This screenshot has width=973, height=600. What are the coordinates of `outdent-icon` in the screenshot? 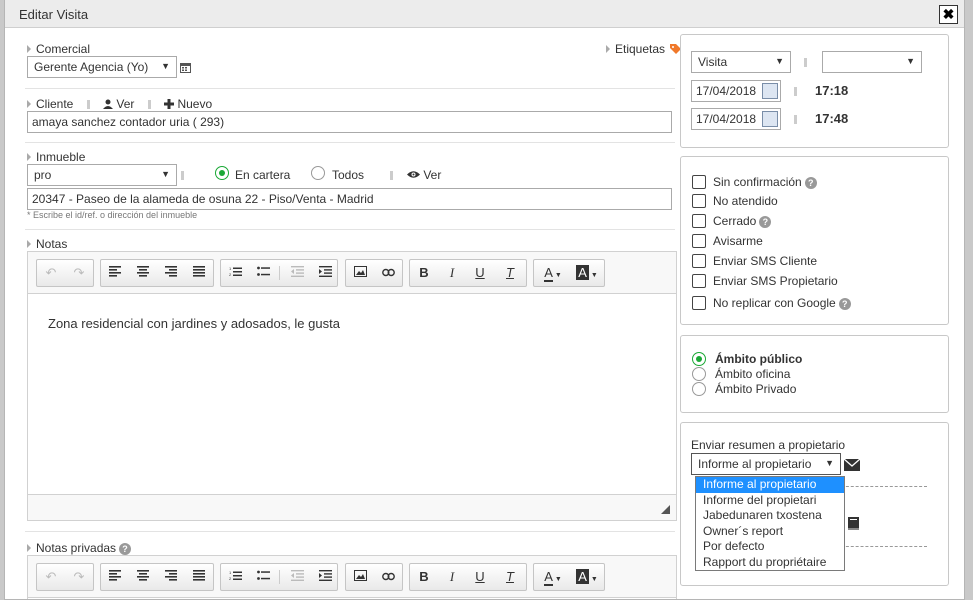 It's located at (297, 575).